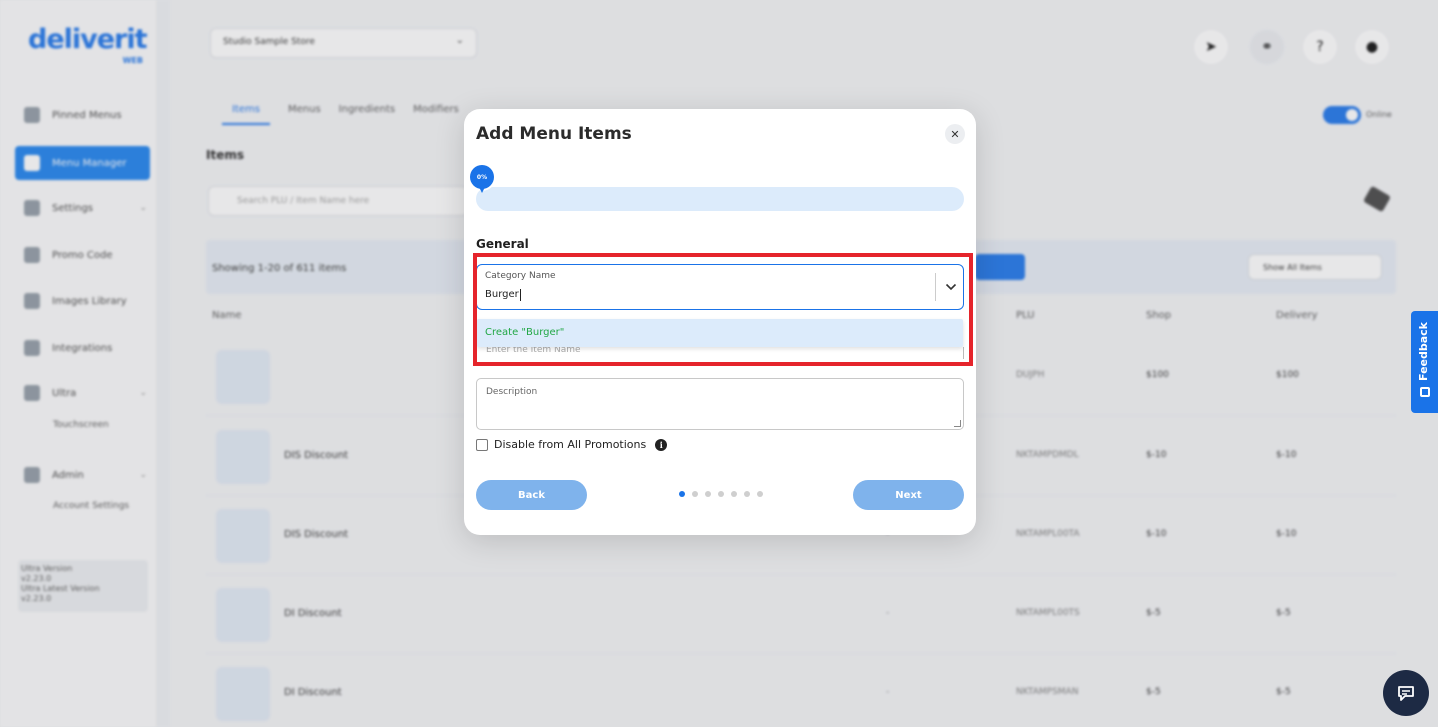 The height and width of the screenshot is (727, 1438). Describe the element at coordinates (512, 392) in the screenshot. I see `description-label: Description` at that location.